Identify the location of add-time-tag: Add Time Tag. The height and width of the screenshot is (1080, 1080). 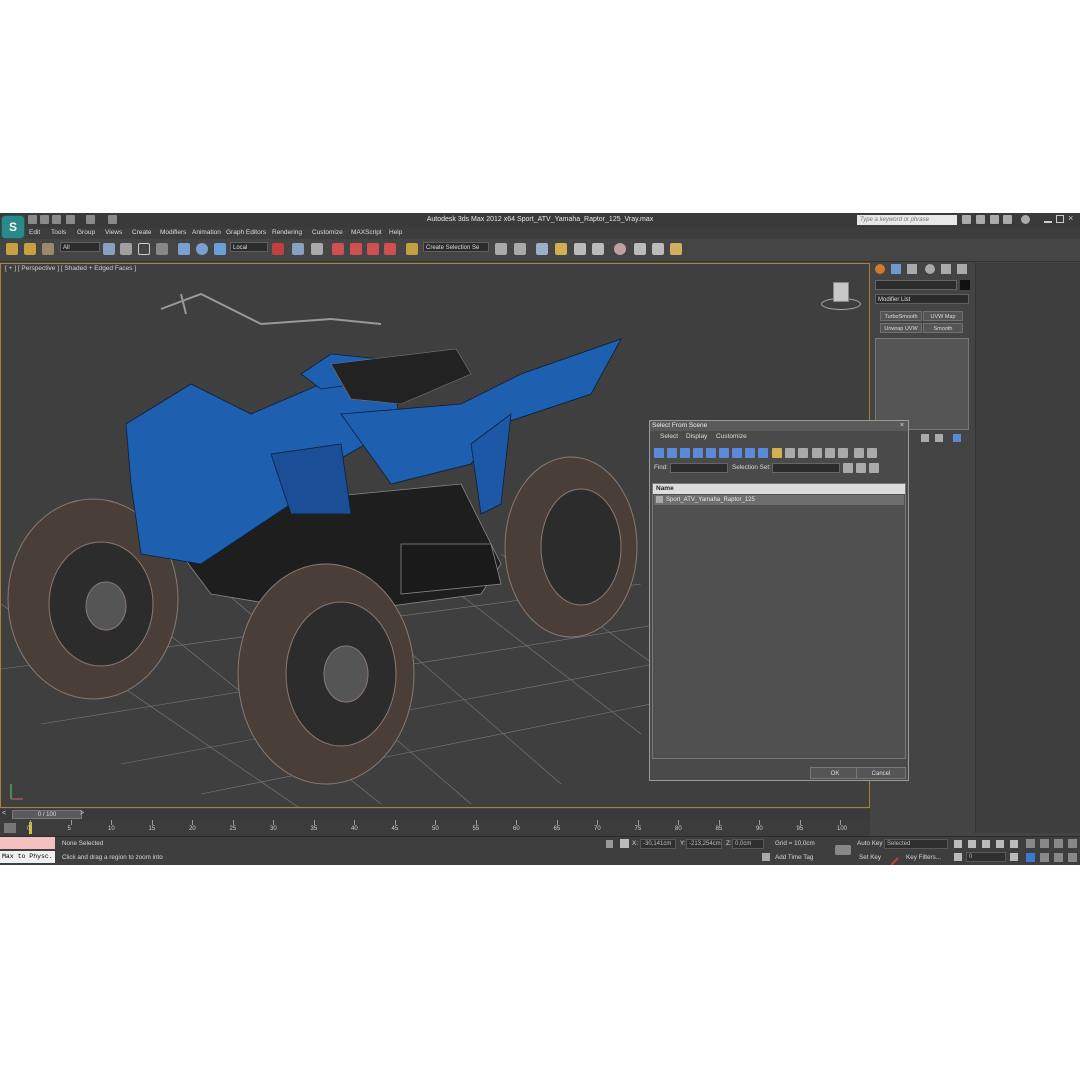
(794, 857).